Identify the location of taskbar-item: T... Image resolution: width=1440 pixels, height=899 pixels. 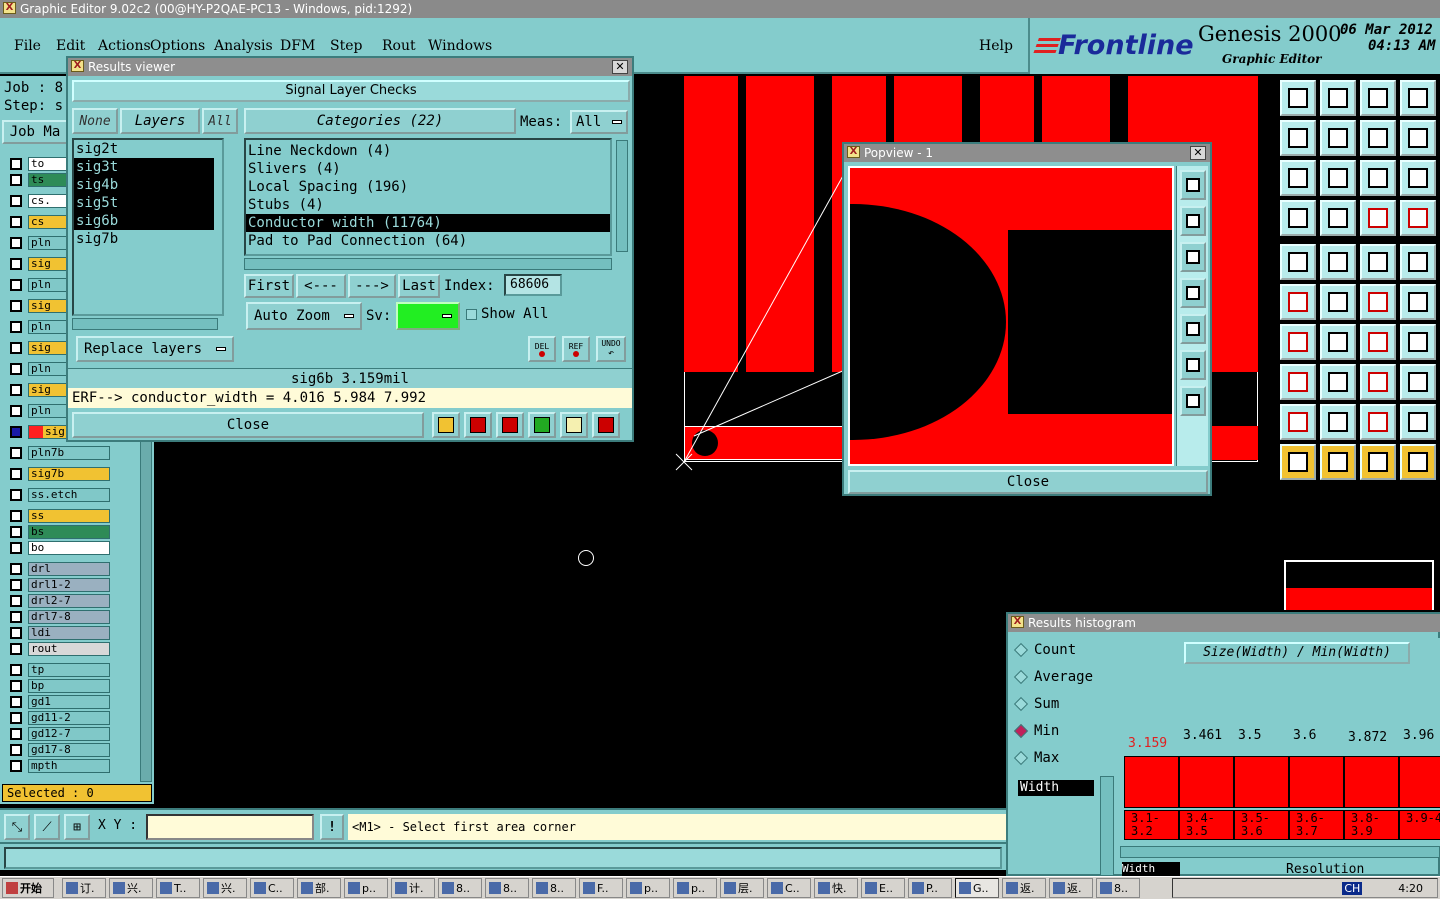
(178, 888).